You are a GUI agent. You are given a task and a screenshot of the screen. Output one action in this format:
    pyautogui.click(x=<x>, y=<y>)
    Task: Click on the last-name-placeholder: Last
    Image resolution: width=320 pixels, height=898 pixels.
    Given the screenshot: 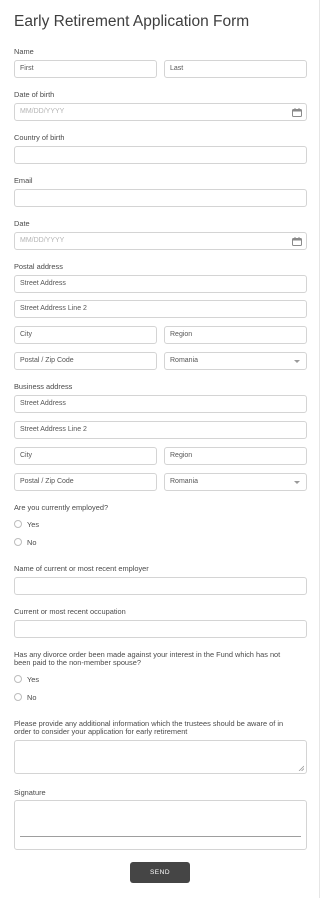 What is the action you would take?
    pyautogui.click(x=177, y=68)
    